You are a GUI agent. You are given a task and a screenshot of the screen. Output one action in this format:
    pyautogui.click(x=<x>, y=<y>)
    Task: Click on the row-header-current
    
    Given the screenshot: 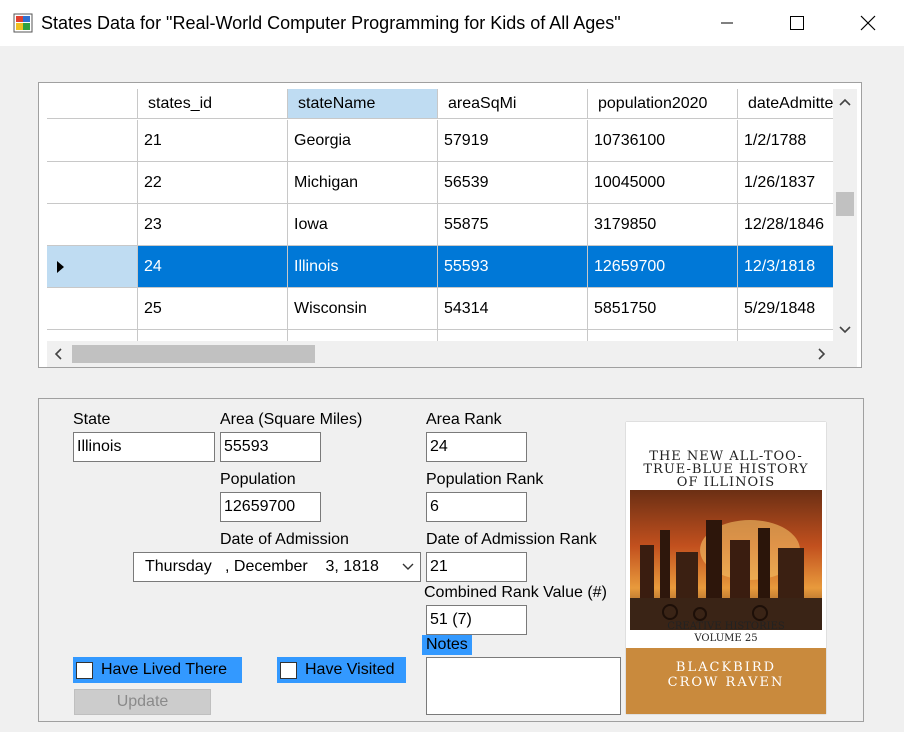 What is the action you would take?
    pyautogui.click(x=92, y=267)
    